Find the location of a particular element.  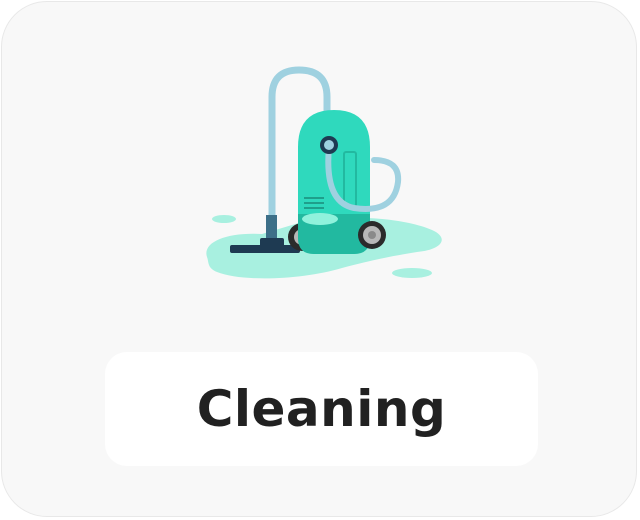

card-label-box: Cleaning is located at coordinates (321, 409).